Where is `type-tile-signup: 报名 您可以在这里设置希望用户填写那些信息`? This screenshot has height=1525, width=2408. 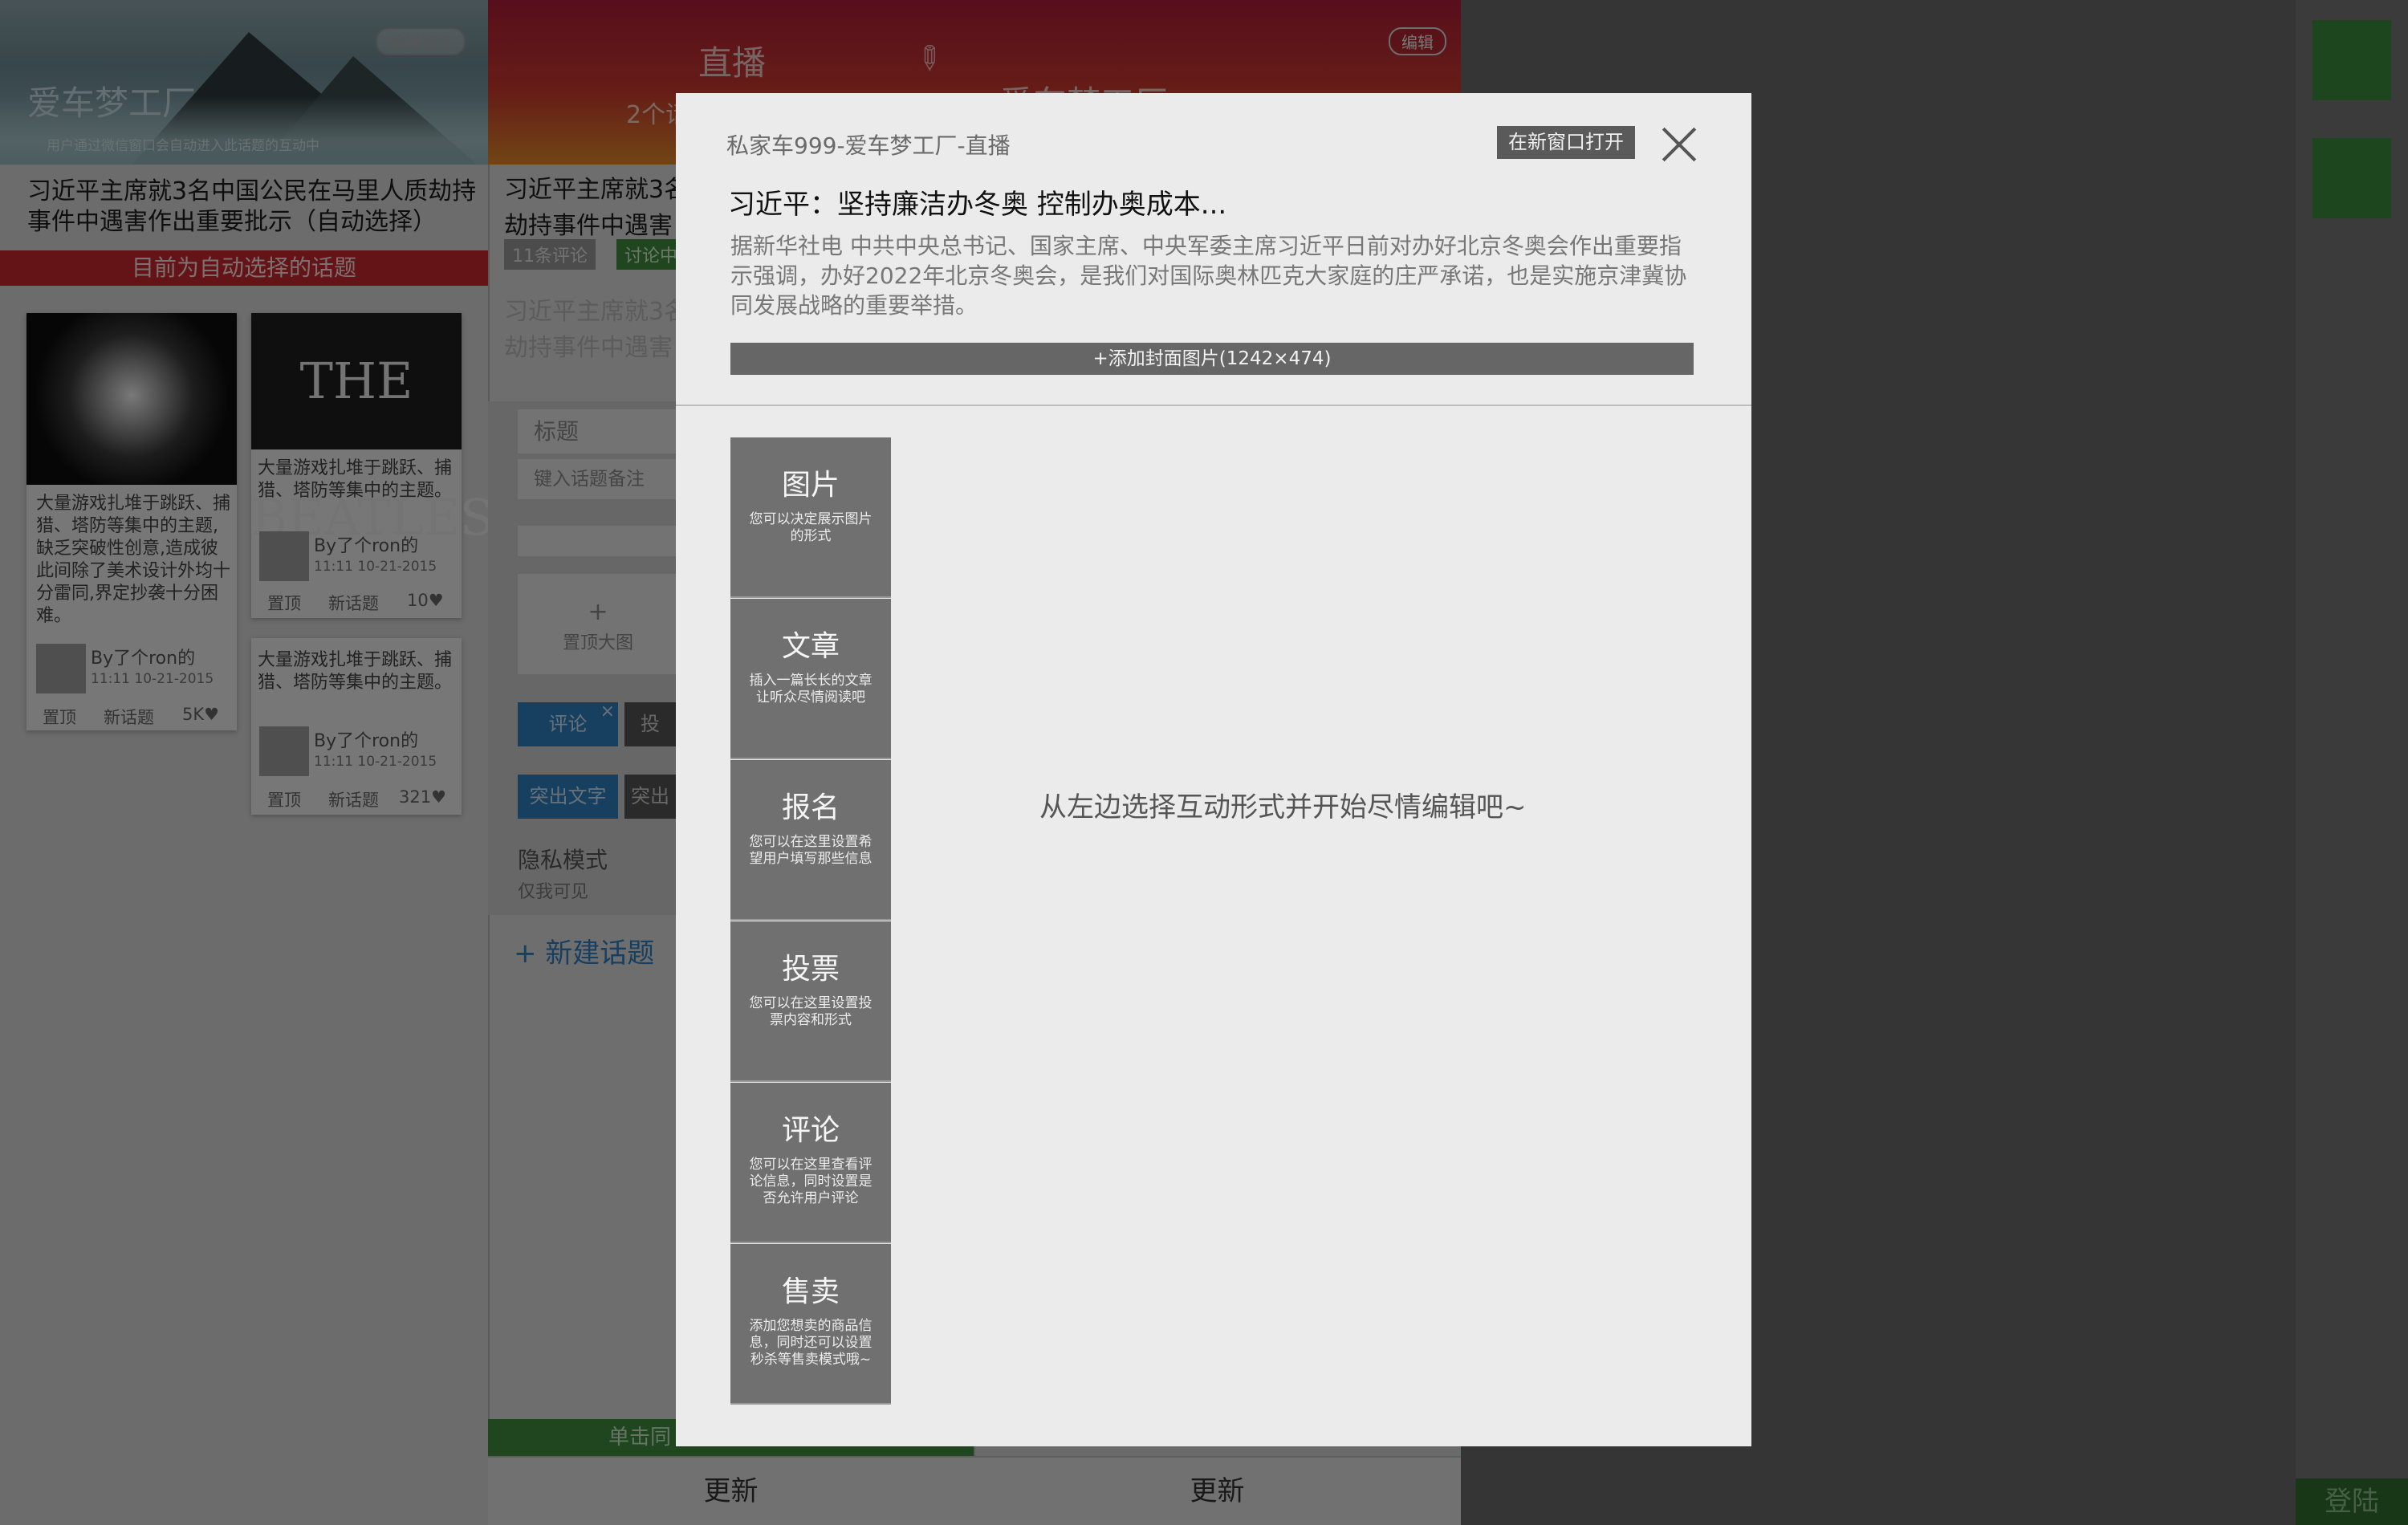
type-tile-signup: 报名 您可以在这里设置希望用户填写那些信息 is located at coordinates (810, 841).